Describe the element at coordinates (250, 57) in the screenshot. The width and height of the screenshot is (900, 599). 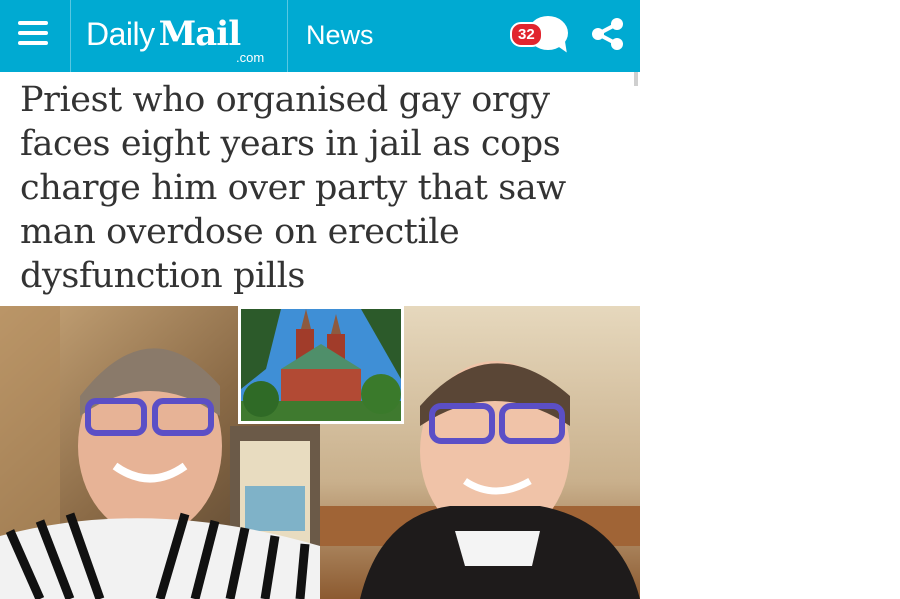
I see `logo-com-text: .com` at that location.